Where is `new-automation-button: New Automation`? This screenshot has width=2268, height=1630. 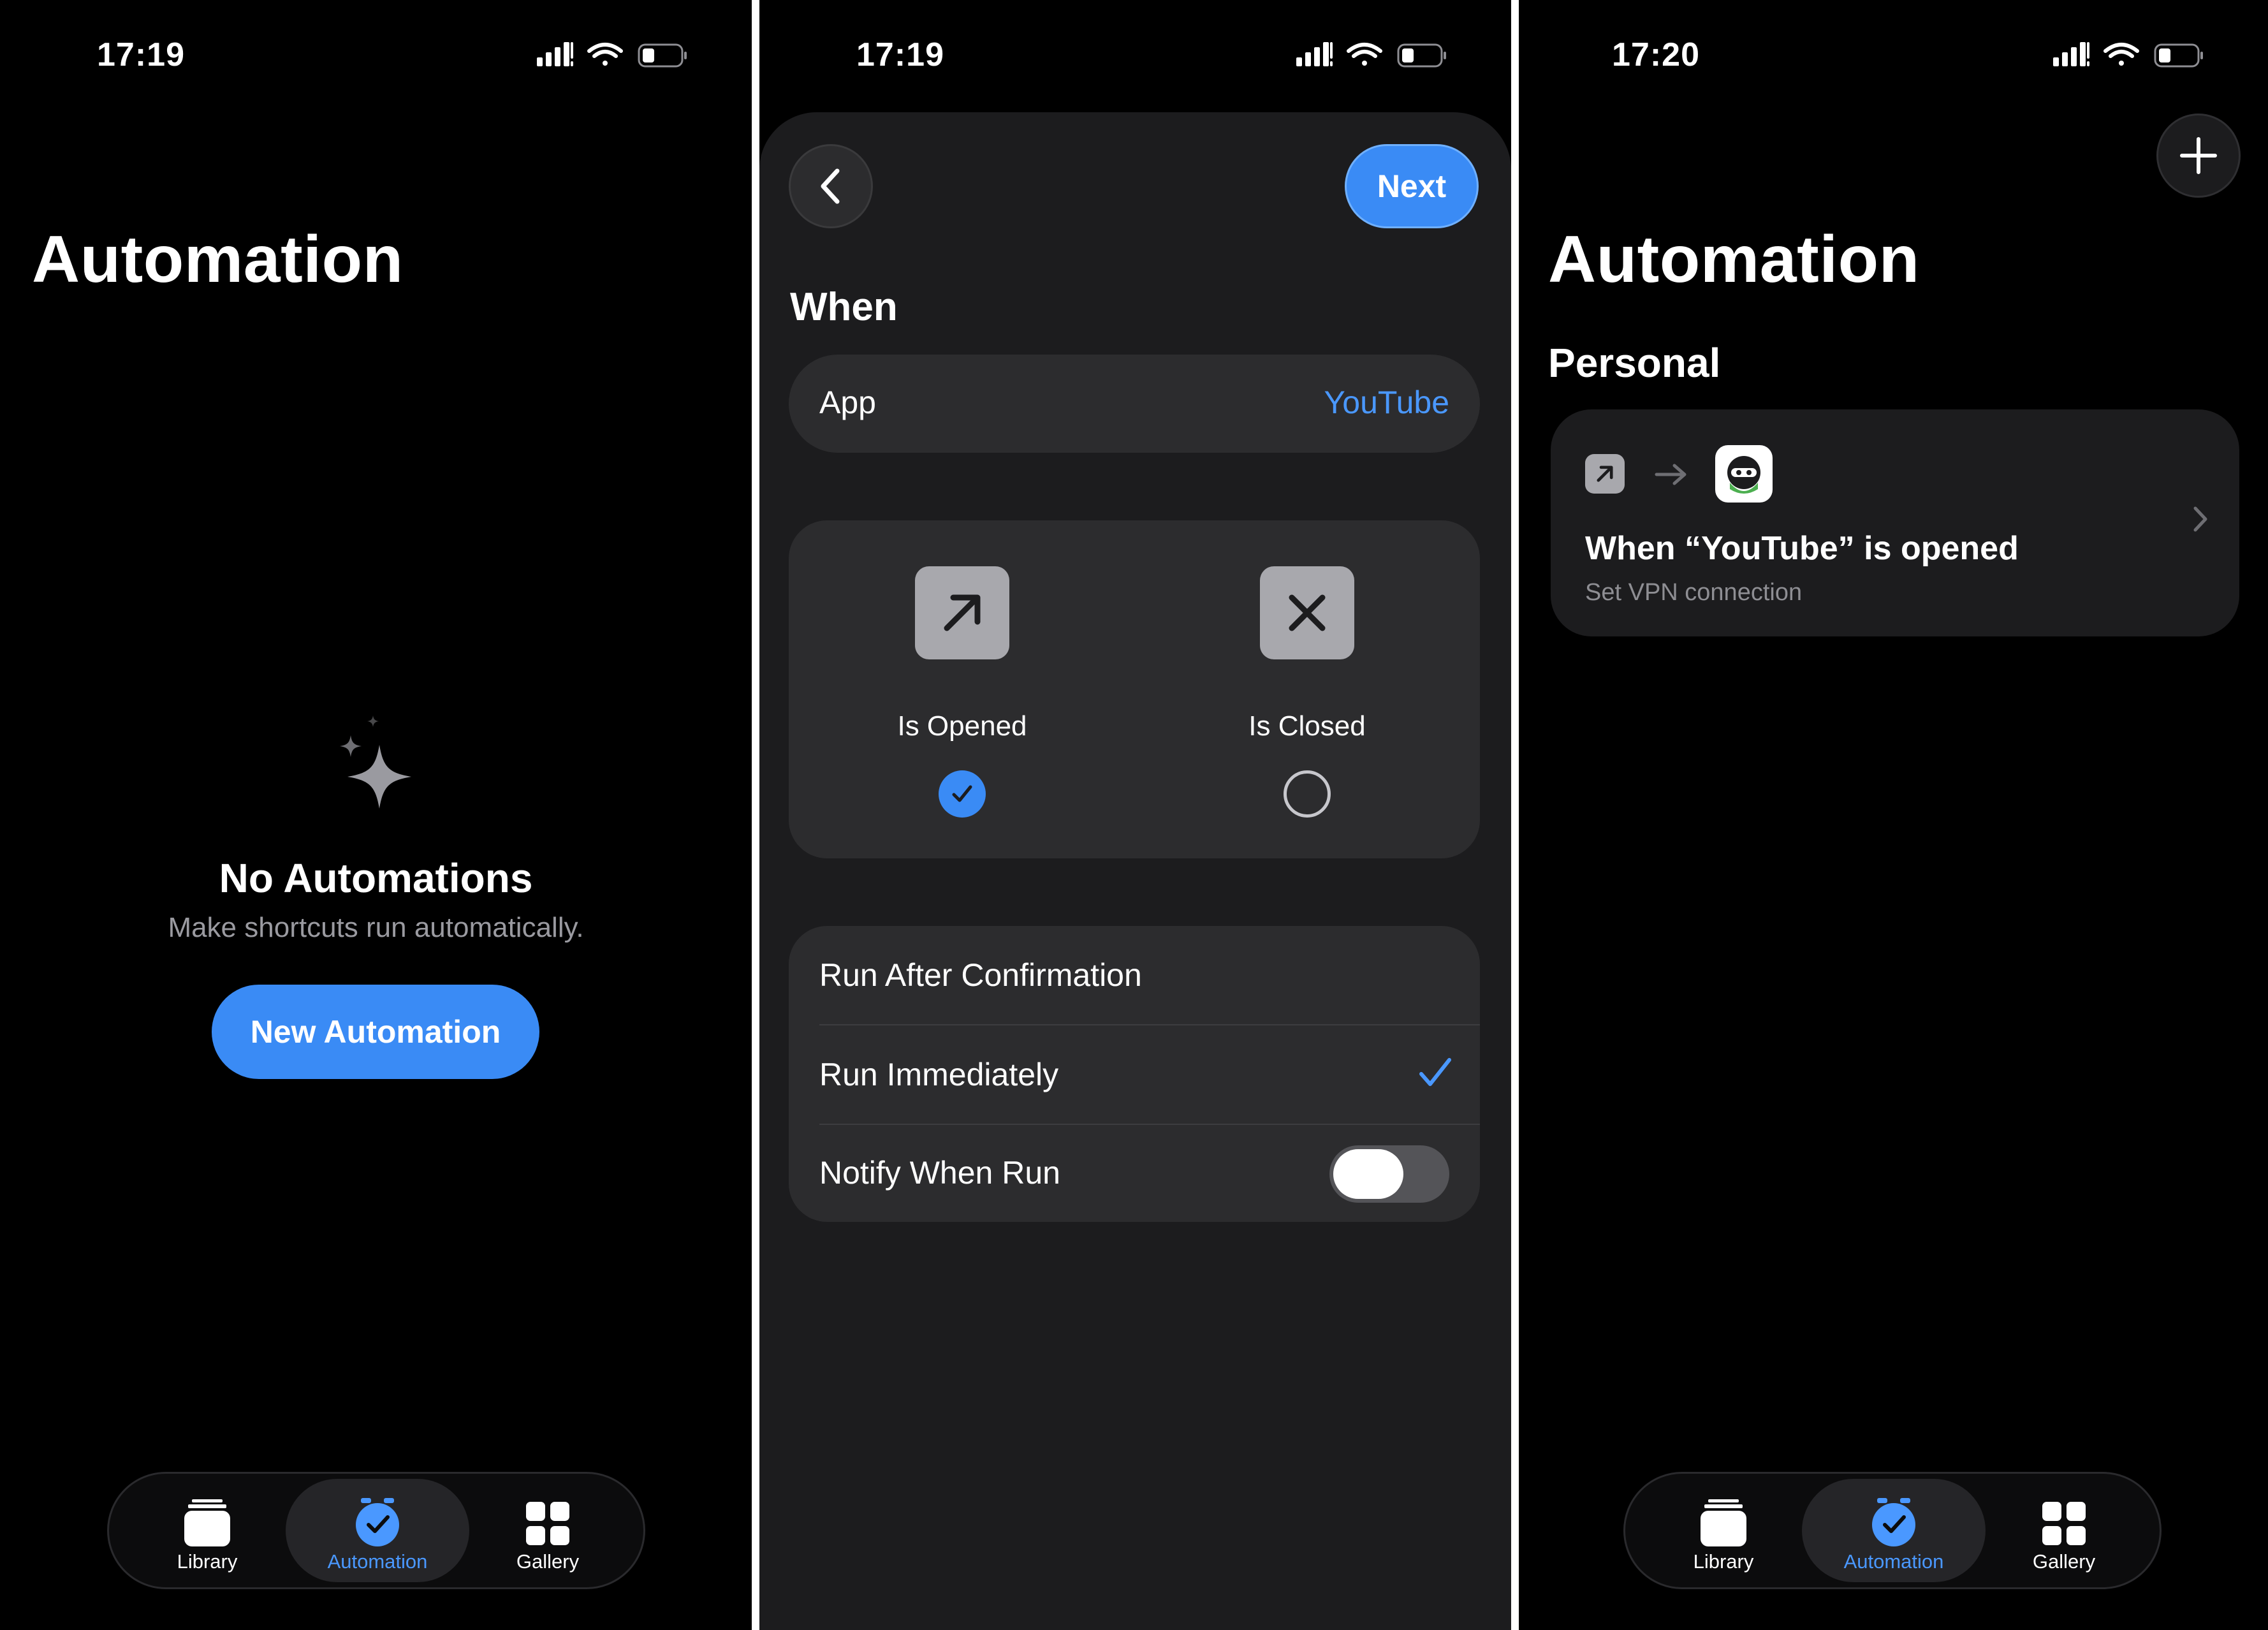 new-automation-button: New Automation is located at coordinates (375, 1032).